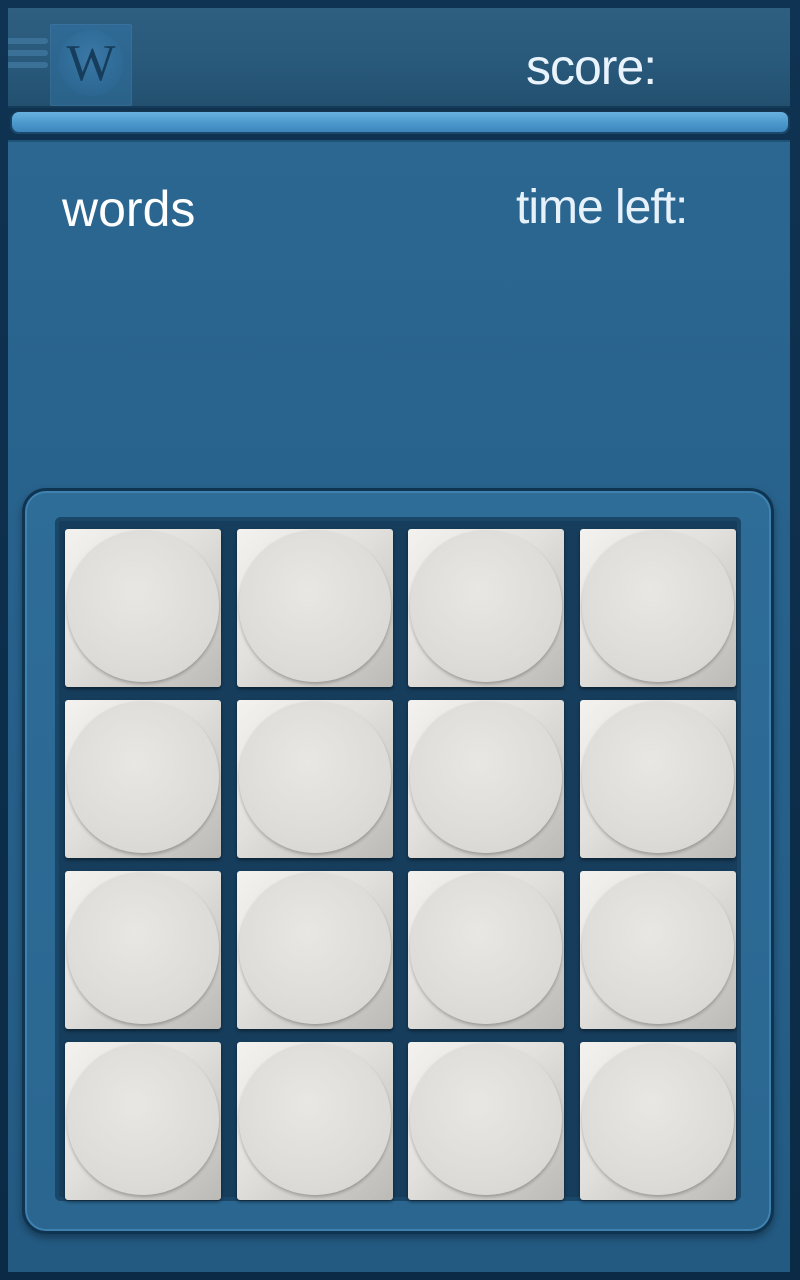 This screenshot has height=1280, width=800. I want to click on time-progress-fill, so click(400, 122).